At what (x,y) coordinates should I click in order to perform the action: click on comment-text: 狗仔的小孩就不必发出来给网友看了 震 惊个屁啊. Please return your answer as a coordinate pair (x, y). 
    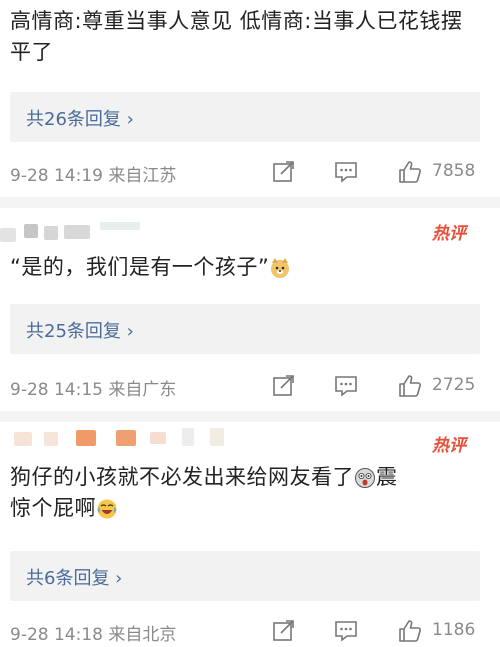
    Looking at the image, I should click on (252, 493).